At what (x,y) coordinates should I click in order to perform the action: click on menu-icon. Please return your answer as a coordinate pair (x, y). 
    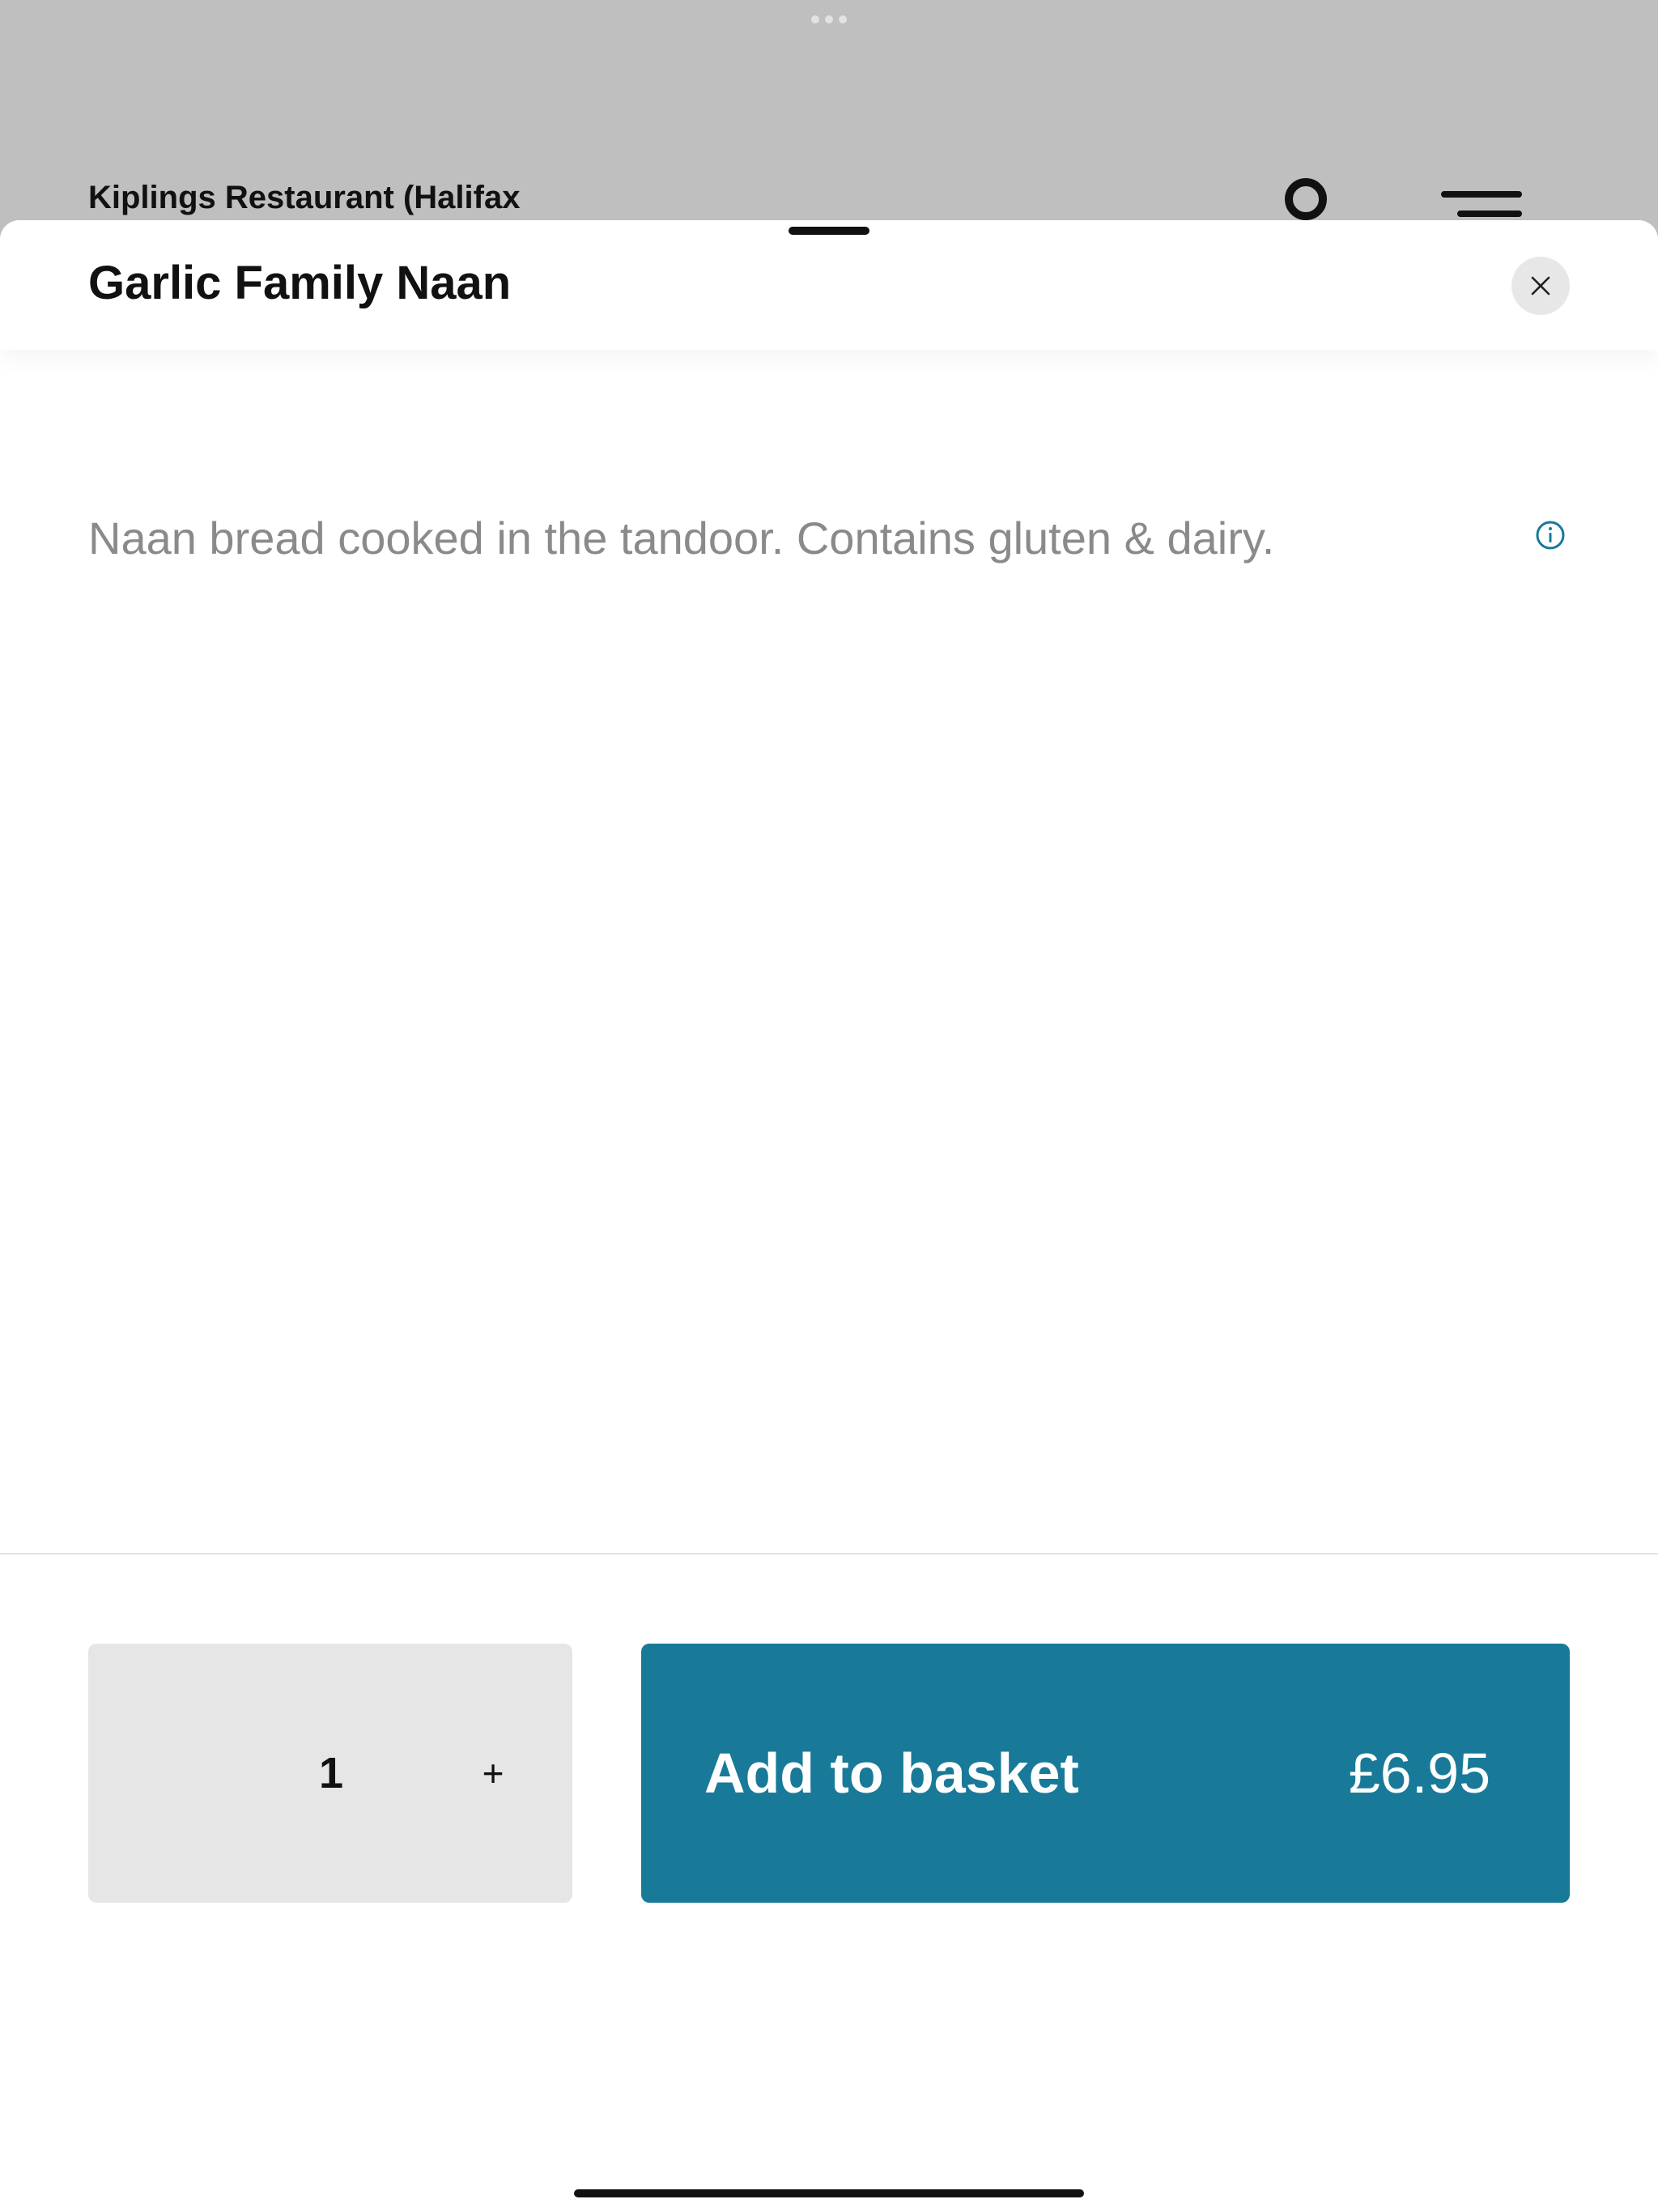
    Looking at the image, I should click on (1481, 207).